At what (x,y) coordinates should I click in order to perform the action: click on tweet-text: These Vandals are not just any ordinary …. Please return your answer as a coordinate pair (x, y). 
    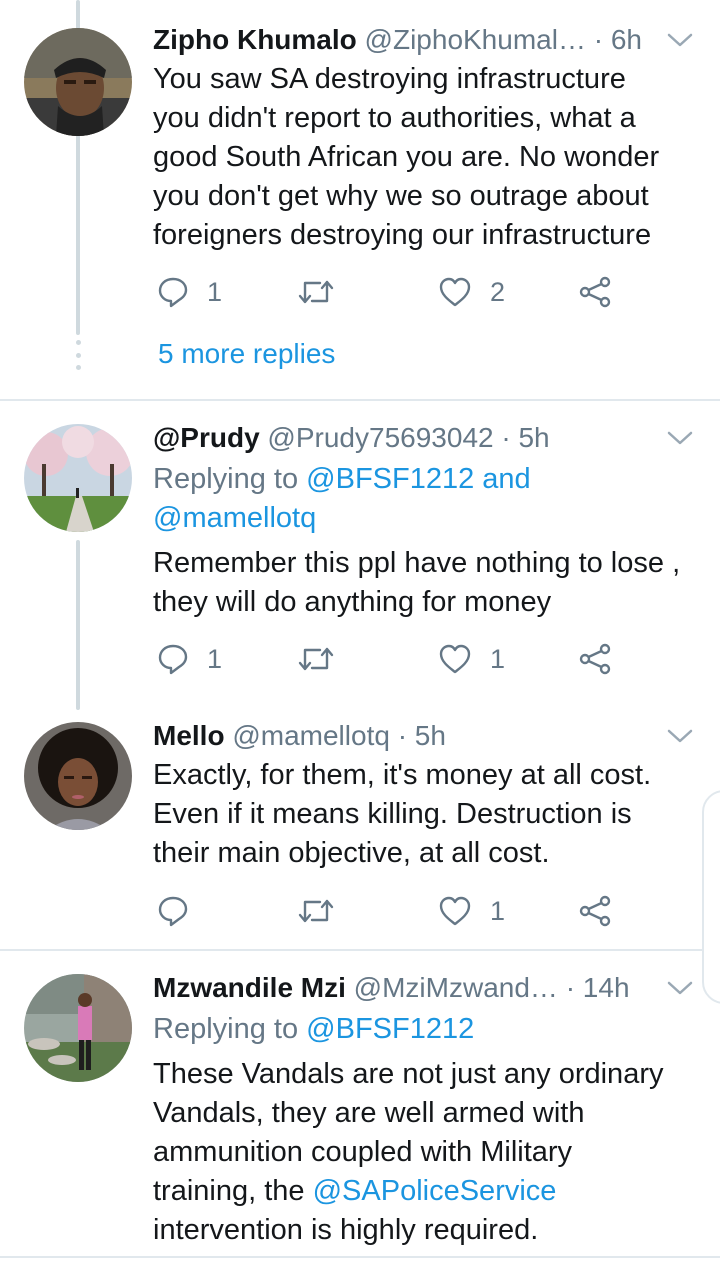
    Looking at the image, I should click on (423, 1152).